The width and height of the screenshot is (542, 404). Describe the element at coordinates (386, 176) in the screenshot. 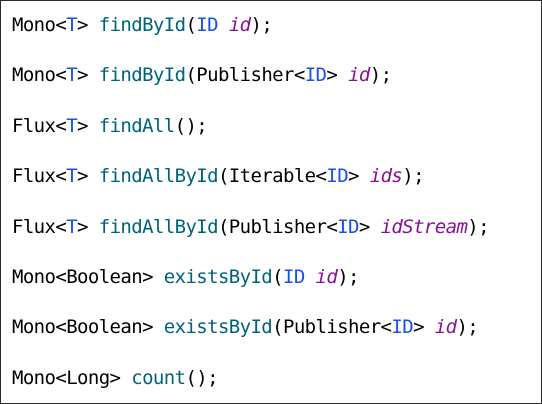

I see `code-token-param: ids` at that location.